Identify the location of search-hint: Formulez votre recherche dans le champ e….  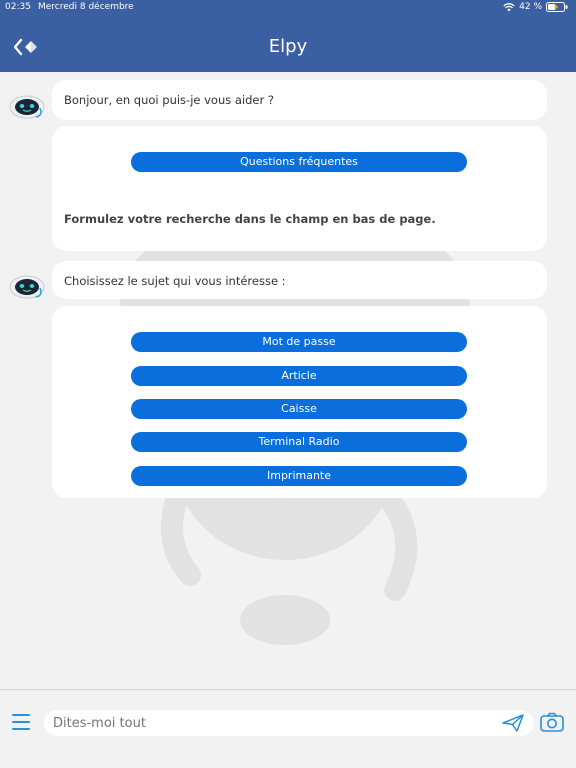
(250, 219).